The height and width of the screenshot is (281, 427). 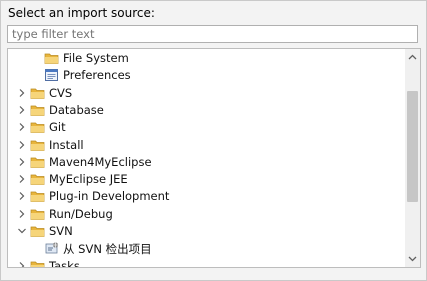 What do you see at coordinates (61, 231) in the screenshot?
I see `tree-item-label: SVN` at bounding box center [61, 231].